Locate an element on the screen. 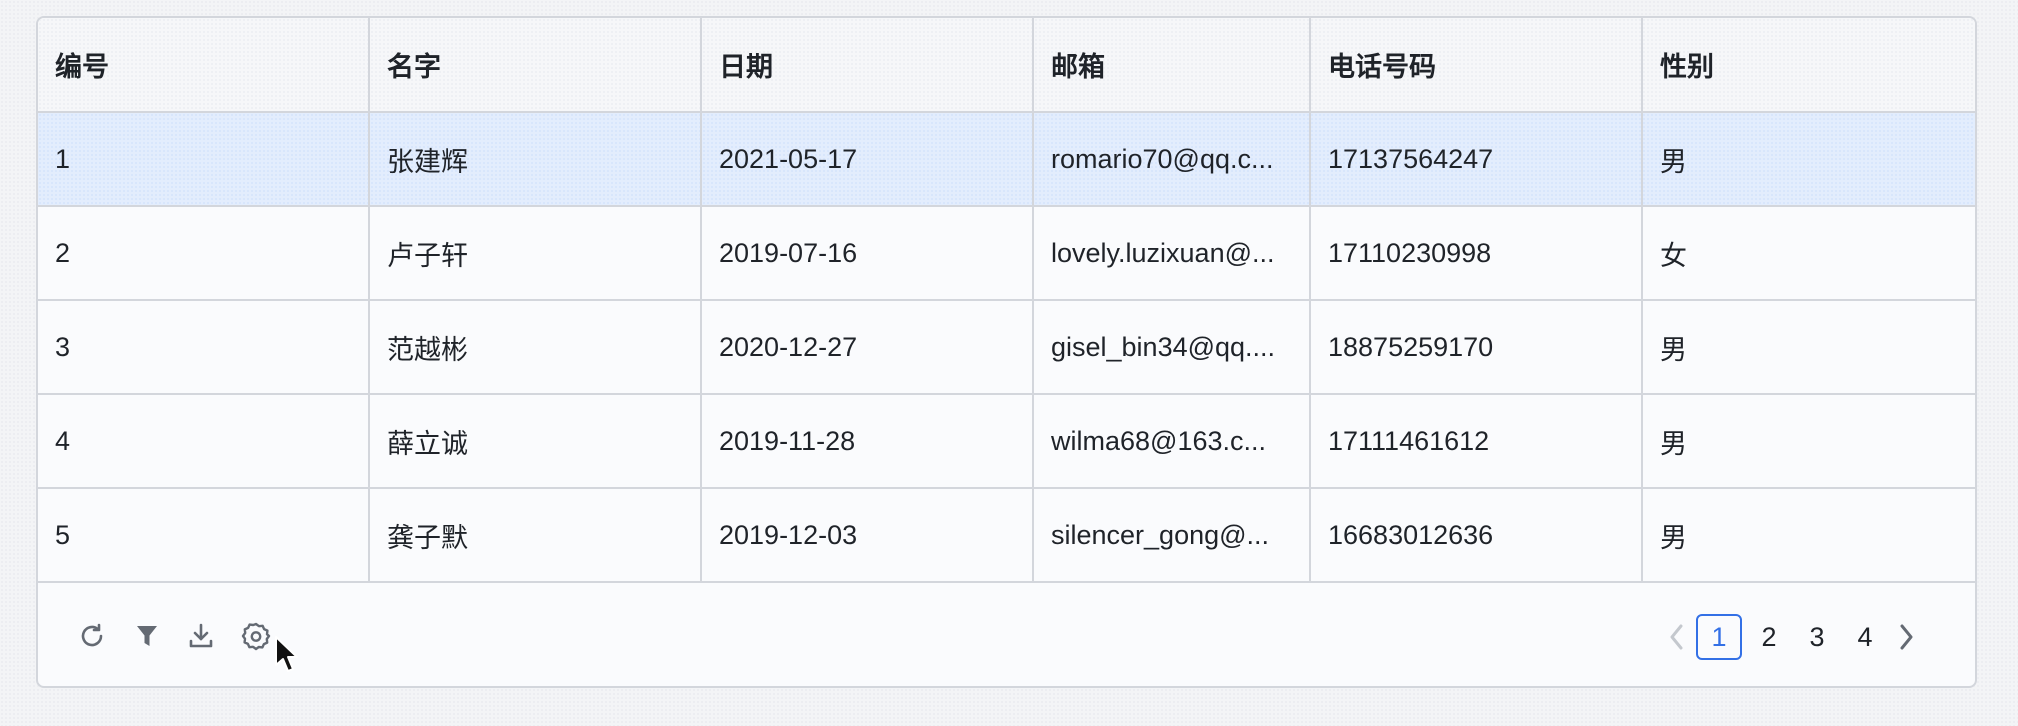 The image size is (2018, 726). chevron-left-icon is located at coordinates (1676, 637).